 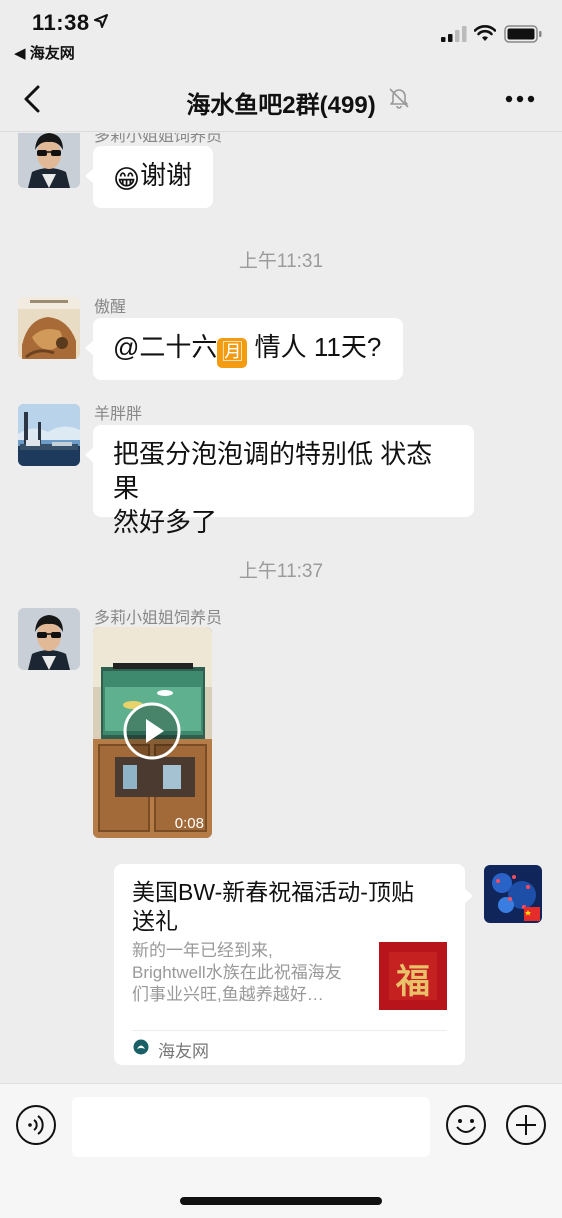 What do you see at coordinates (166, 175) in the screenshot?
I see `message-text: 谢谢` at bounding box center [166, 175].